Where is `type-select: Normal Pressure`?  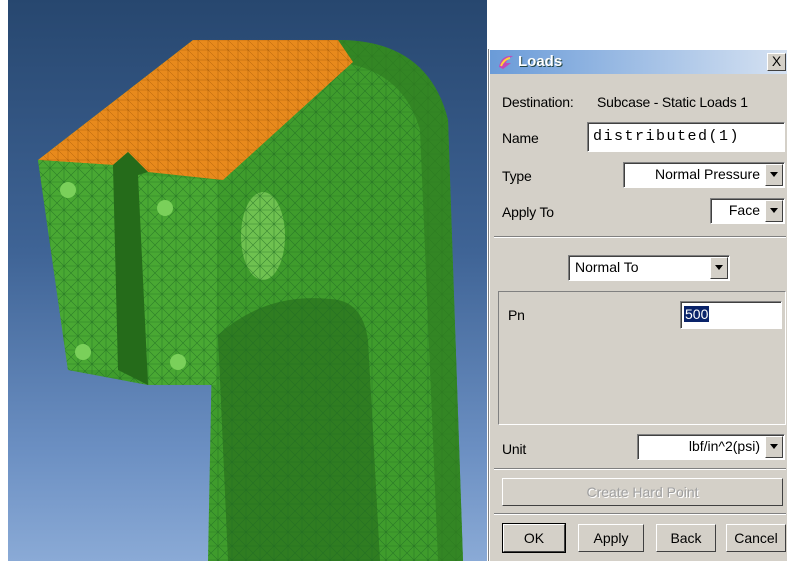 type-select: Normal Pressure is located at coordinates (704, 175).